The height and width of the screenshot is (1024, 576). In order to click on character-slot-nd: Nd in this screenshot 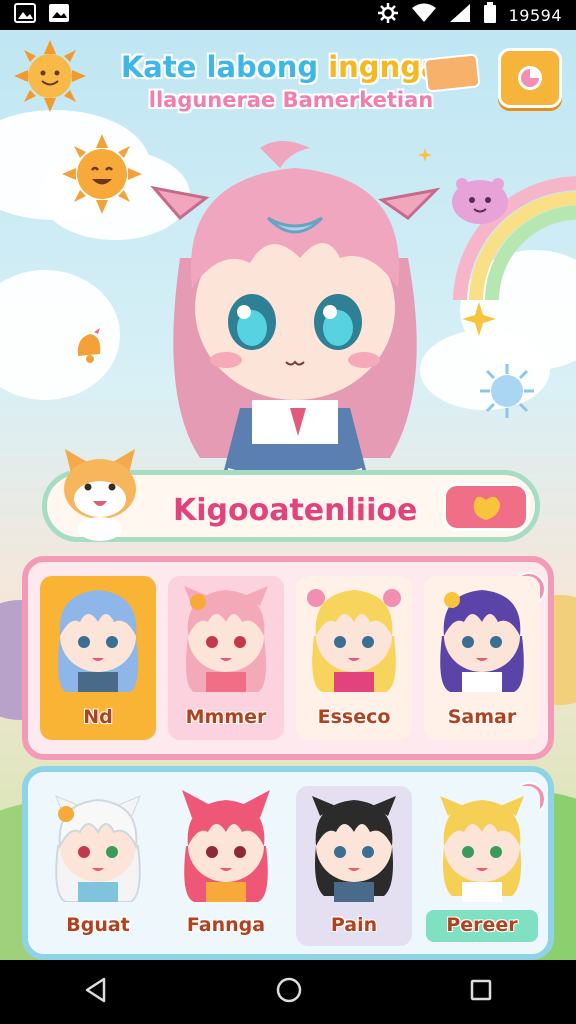, I will do `click(98, 658)`.